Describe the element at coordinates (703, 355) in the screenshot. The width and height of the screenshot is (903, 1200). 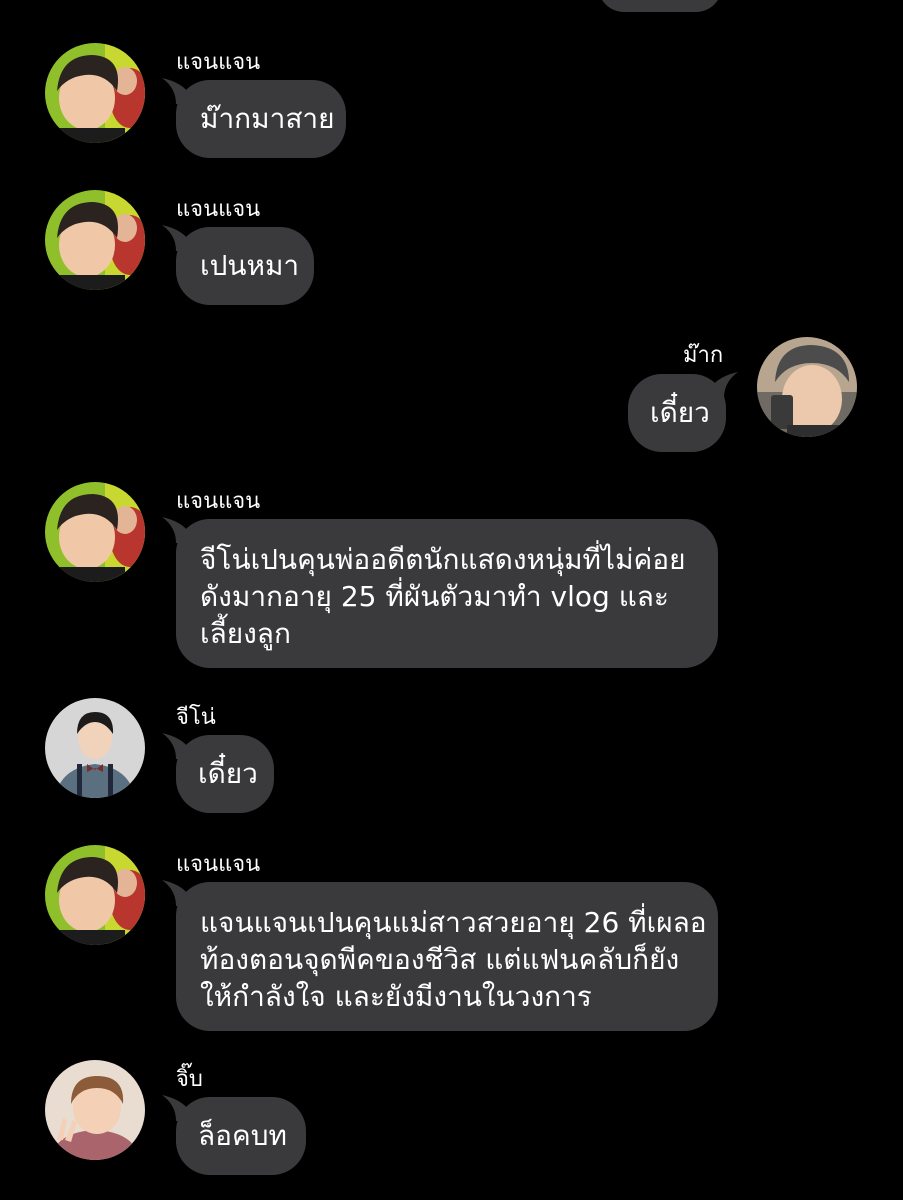
I see `sender-name: ม๊าก` at that location.